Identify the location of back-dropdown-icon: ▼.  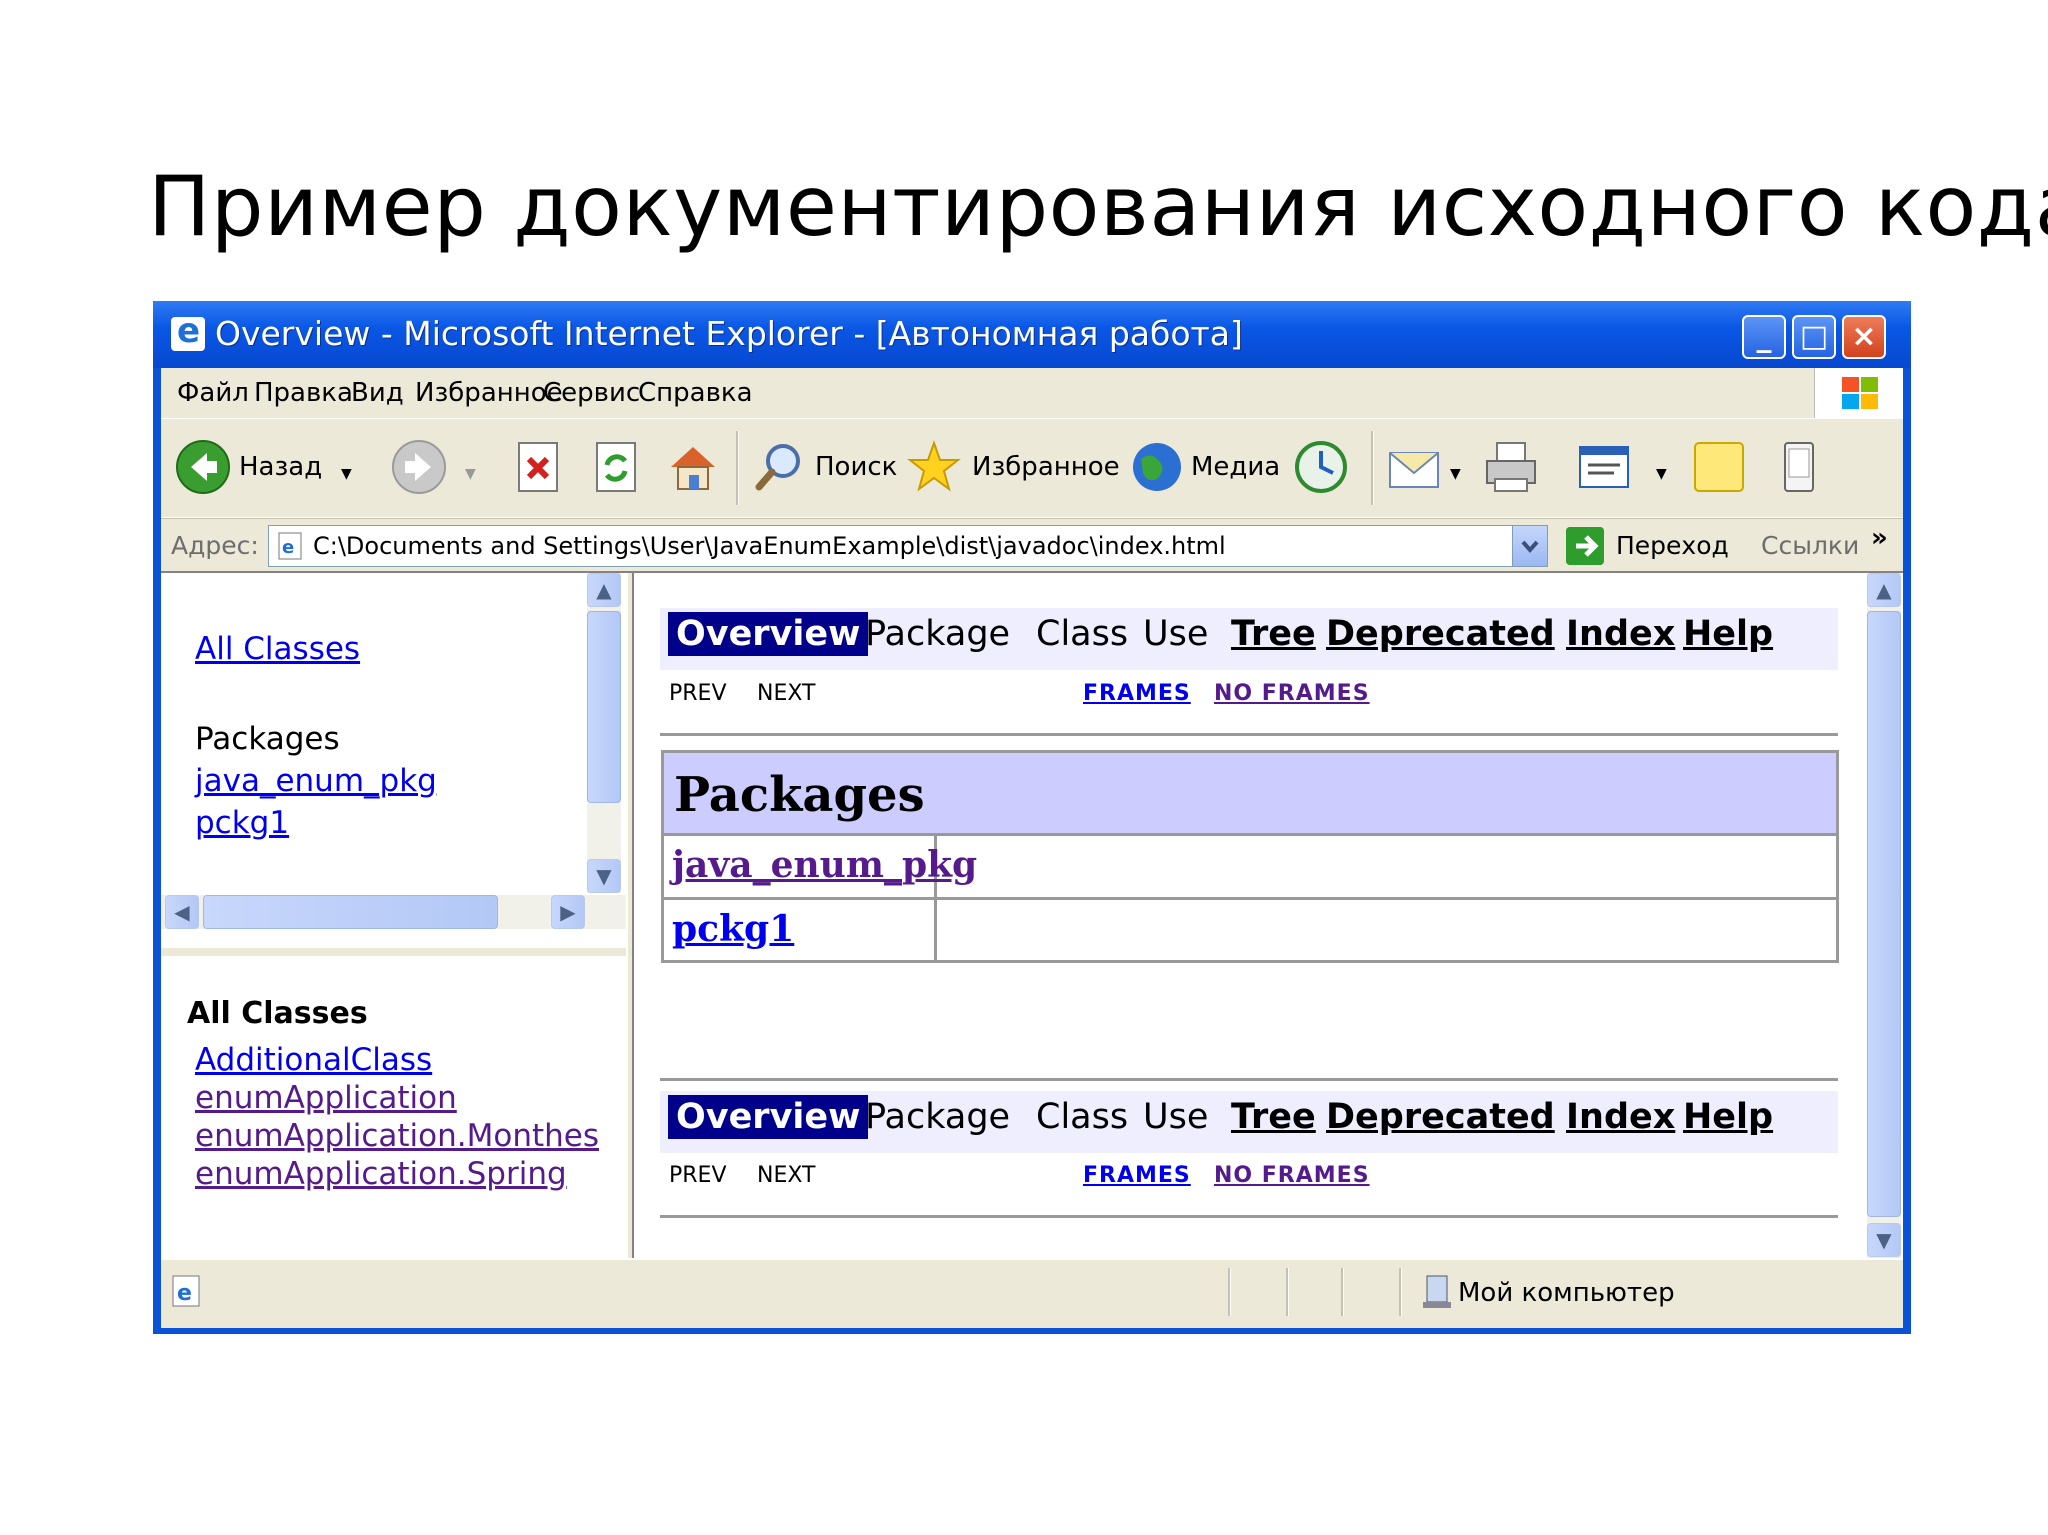
(346, 474).